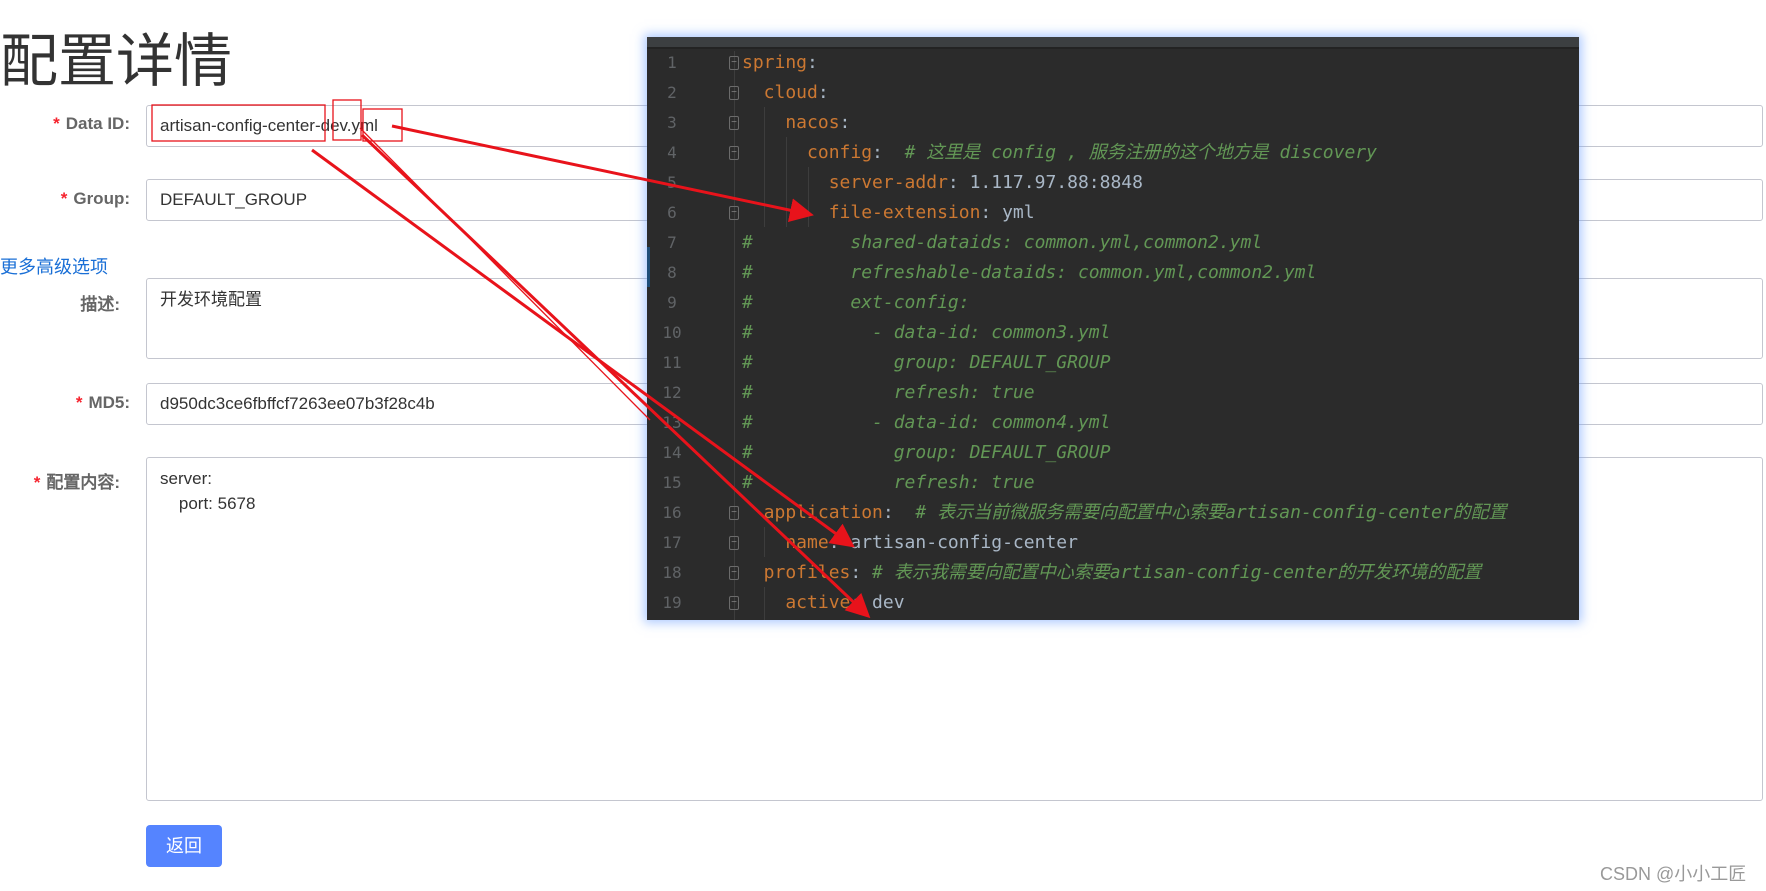 The width and height of the screenshot is (1766, 891). I want to click on content-label-text: 配置内容:, so click(83, 482).